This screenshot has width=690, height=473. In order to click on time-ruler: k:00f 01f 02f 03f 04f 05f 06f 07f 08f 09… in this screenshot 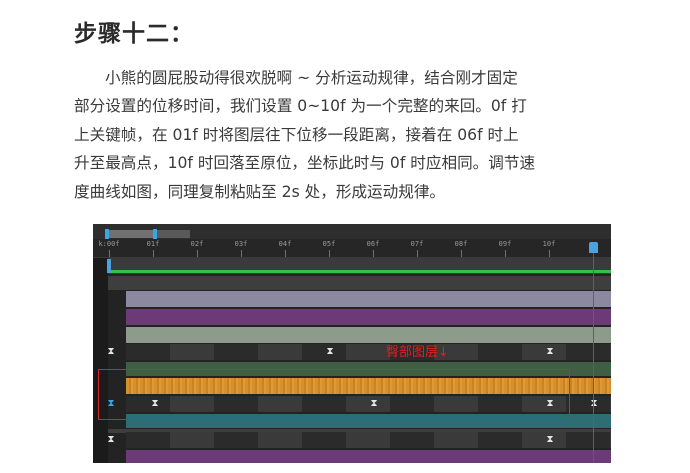, I will do `click(352, 248)`.